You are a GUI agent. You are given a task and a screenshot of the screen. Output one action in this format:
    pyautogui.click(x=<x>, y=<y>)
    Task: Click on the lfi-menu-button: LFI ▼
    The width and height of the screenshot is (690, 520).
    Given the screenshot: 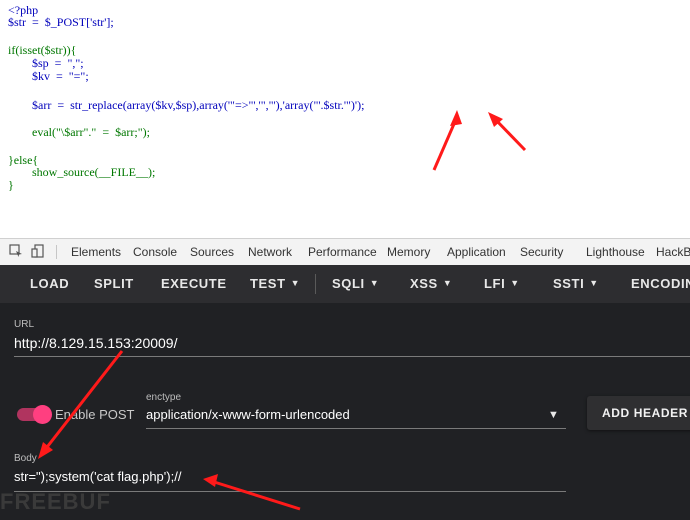 What is the action you would take?
    pyautogui.click(x=502, y=283)
    